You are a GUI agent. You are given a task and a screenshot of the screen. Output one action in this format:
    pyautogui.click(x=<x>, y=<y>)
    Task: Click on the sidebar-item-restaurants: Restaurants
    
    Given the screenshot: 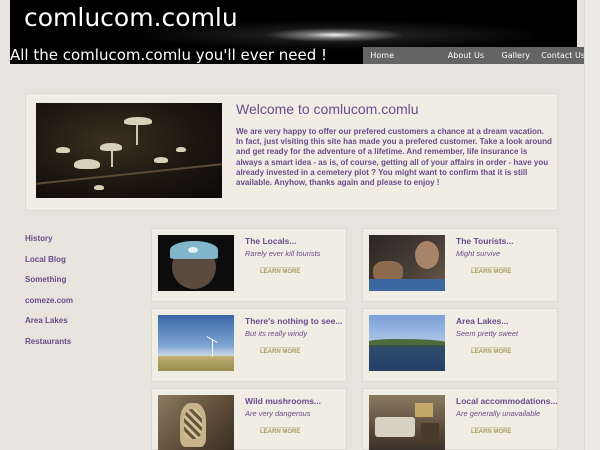 What is the action you would take?
    pyautogui.click(x=49, y=347)
    